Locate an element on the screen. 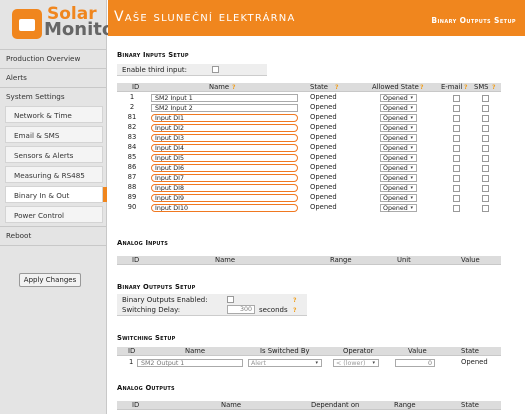  row-name-input: Input DI4 is located at coordinates (224, 147).